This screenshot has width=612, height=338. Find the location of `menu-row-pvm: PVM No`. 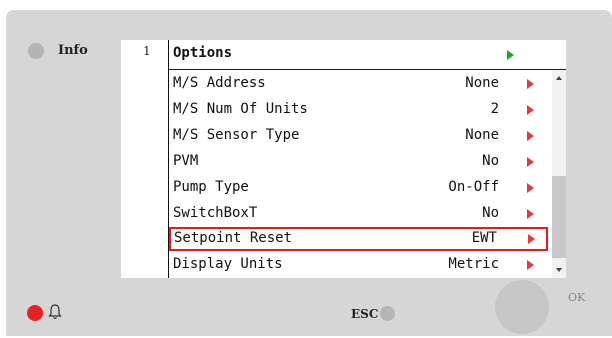

menu-row-pvm: PVM No is located at coordinates (359, 162).